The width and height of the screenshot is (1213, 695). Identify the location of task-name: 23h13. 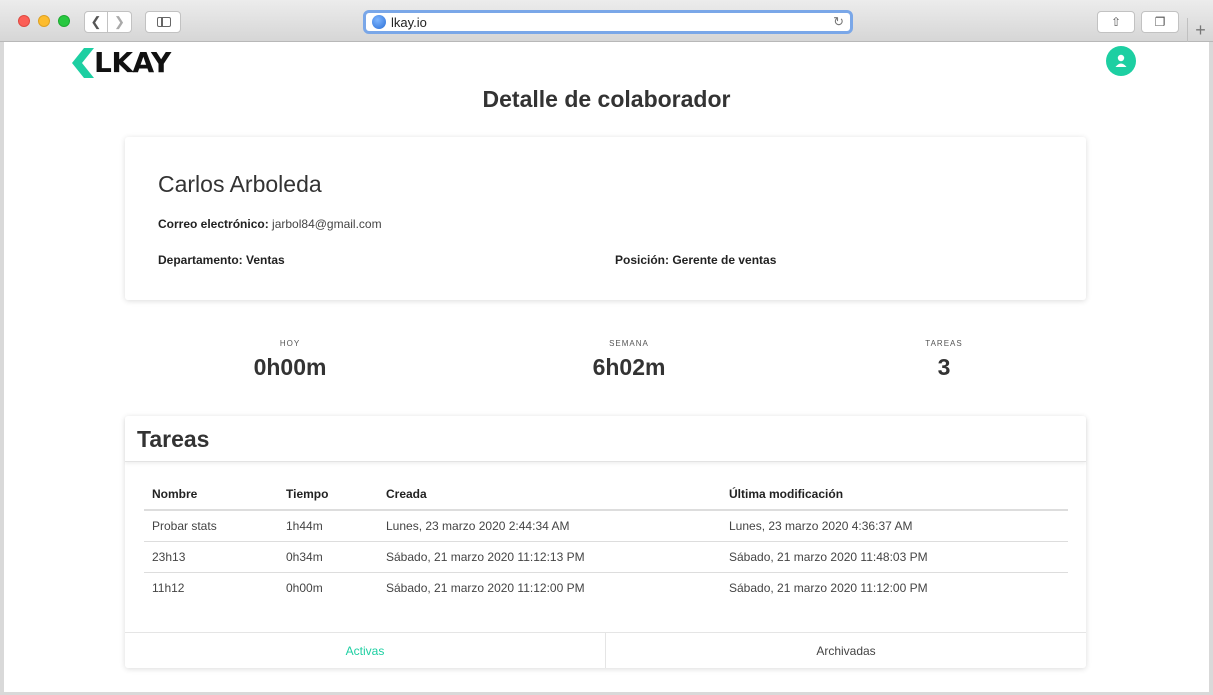
(211, 557).